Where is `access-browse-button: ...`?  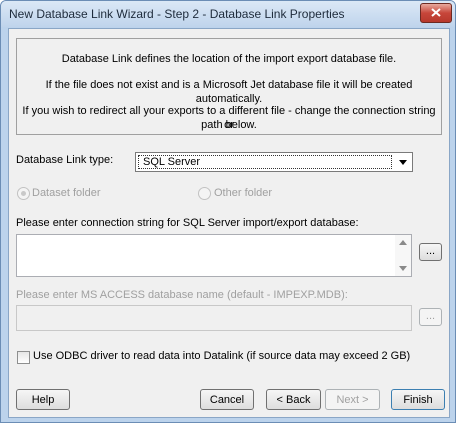 access-browse-button: ... is located at coordinates (430, 317).